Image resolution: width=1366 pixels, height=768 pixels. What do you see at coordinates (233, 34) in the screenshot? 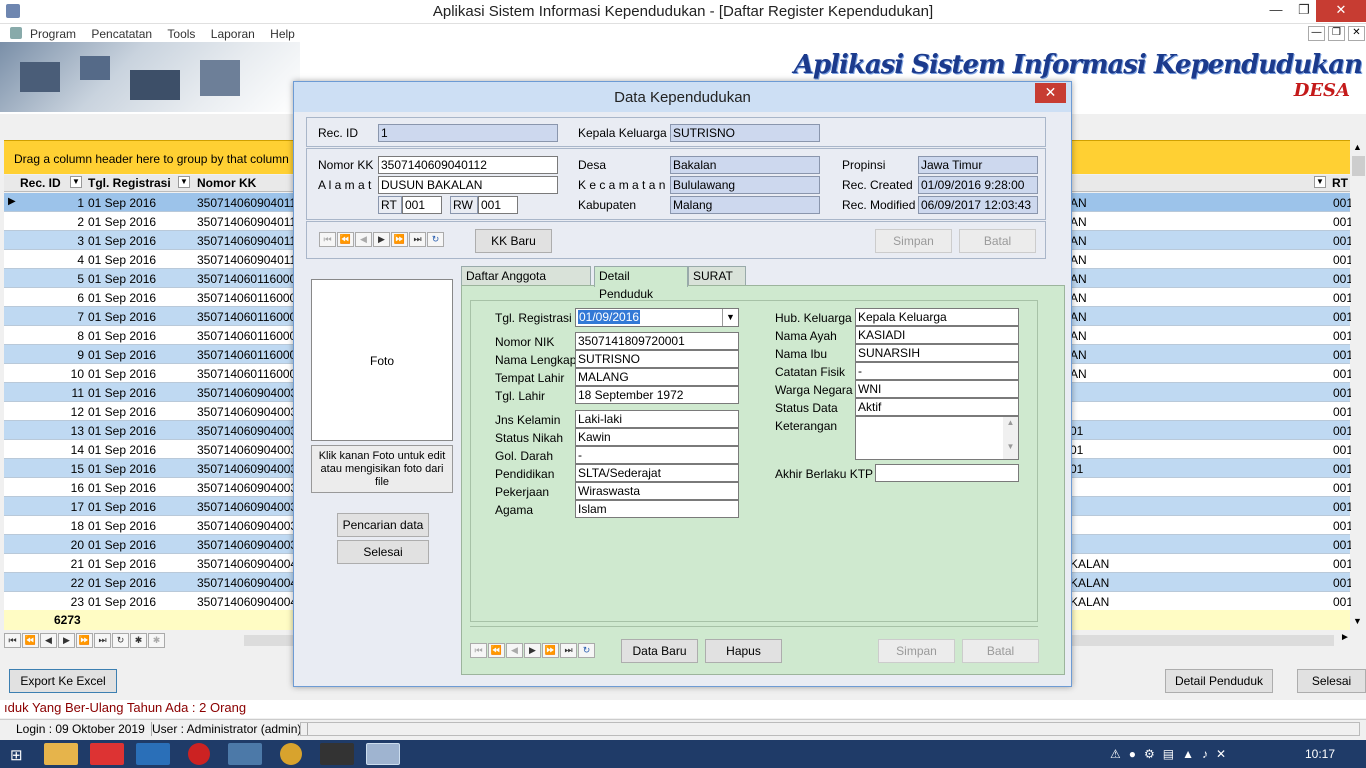
I see `menu-laporan: Laporan` at bounding box center [233, 34].